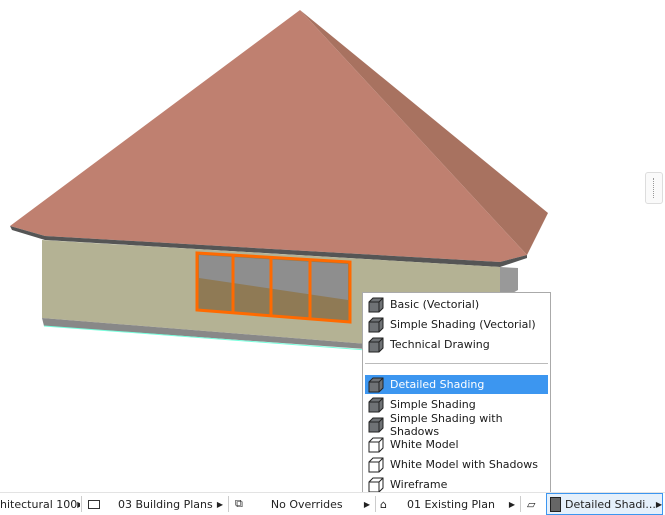 This screenshot has width=665, height=515. I want to click on layer-combo-label: 03 Building Plans, so click(165, 504).